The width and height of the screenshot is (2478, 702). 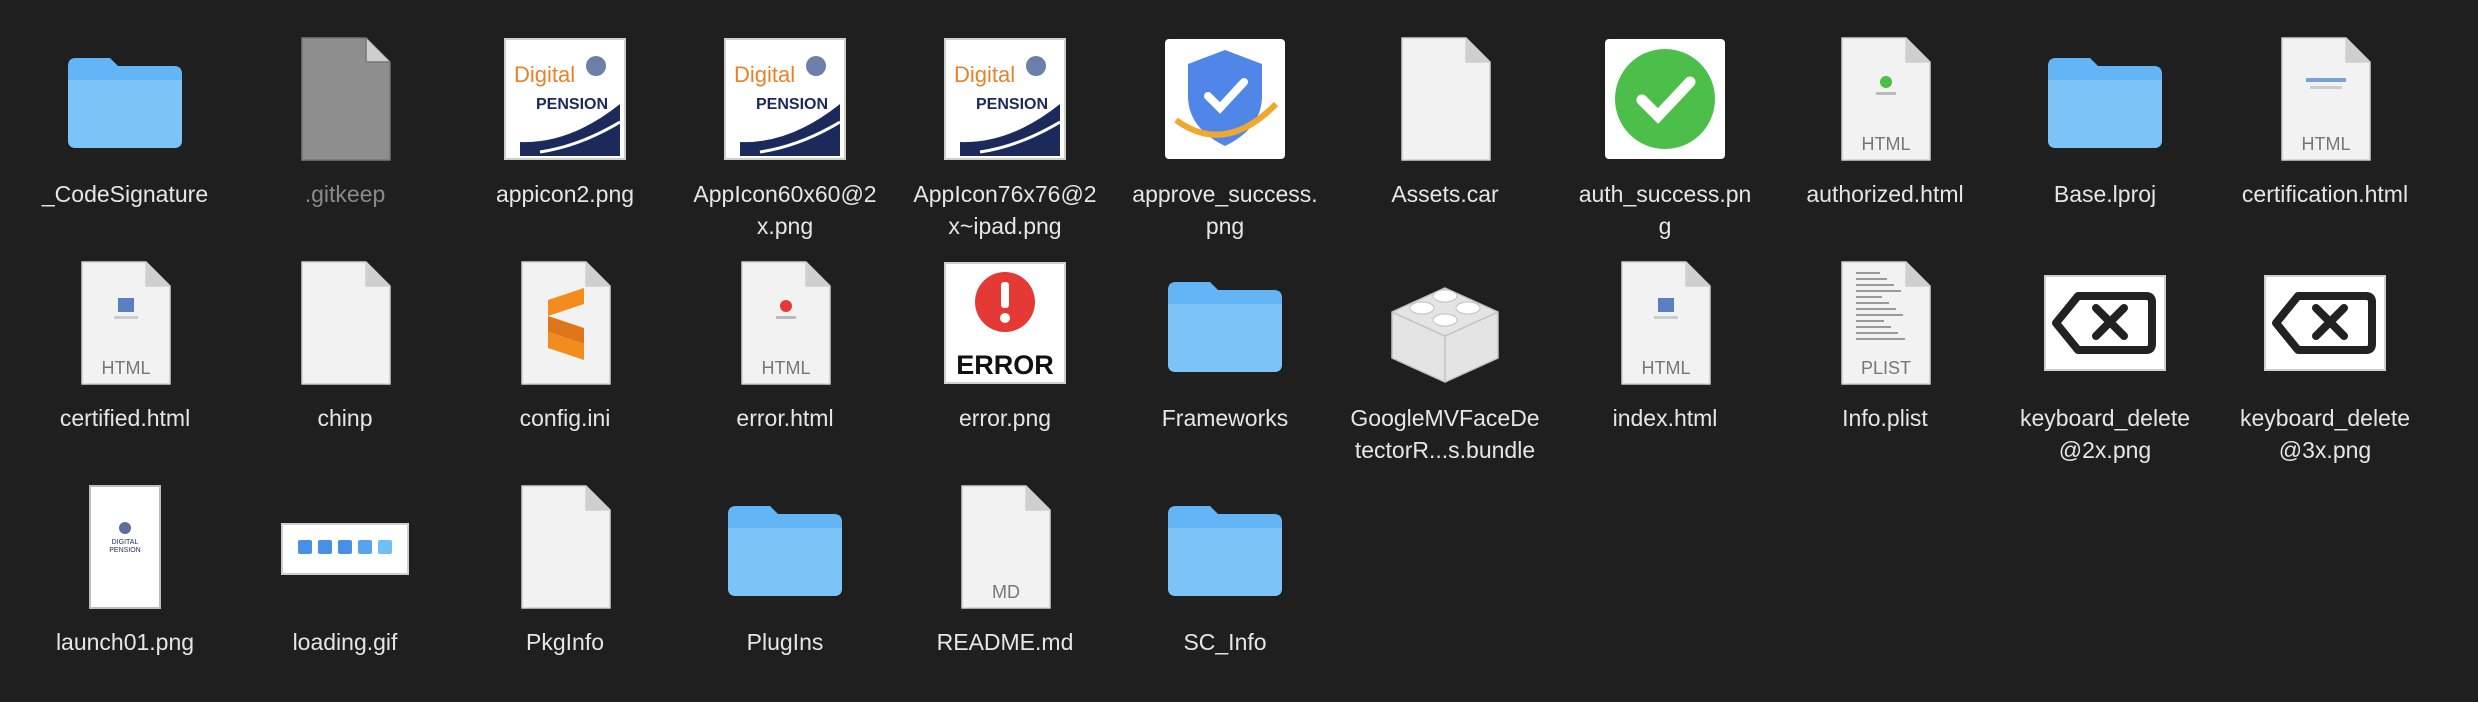 What do you see at coordinates (1225, 642) in the screenshot?
I see `file-item-label: SC_Info` at bounding box center [1225, 642].